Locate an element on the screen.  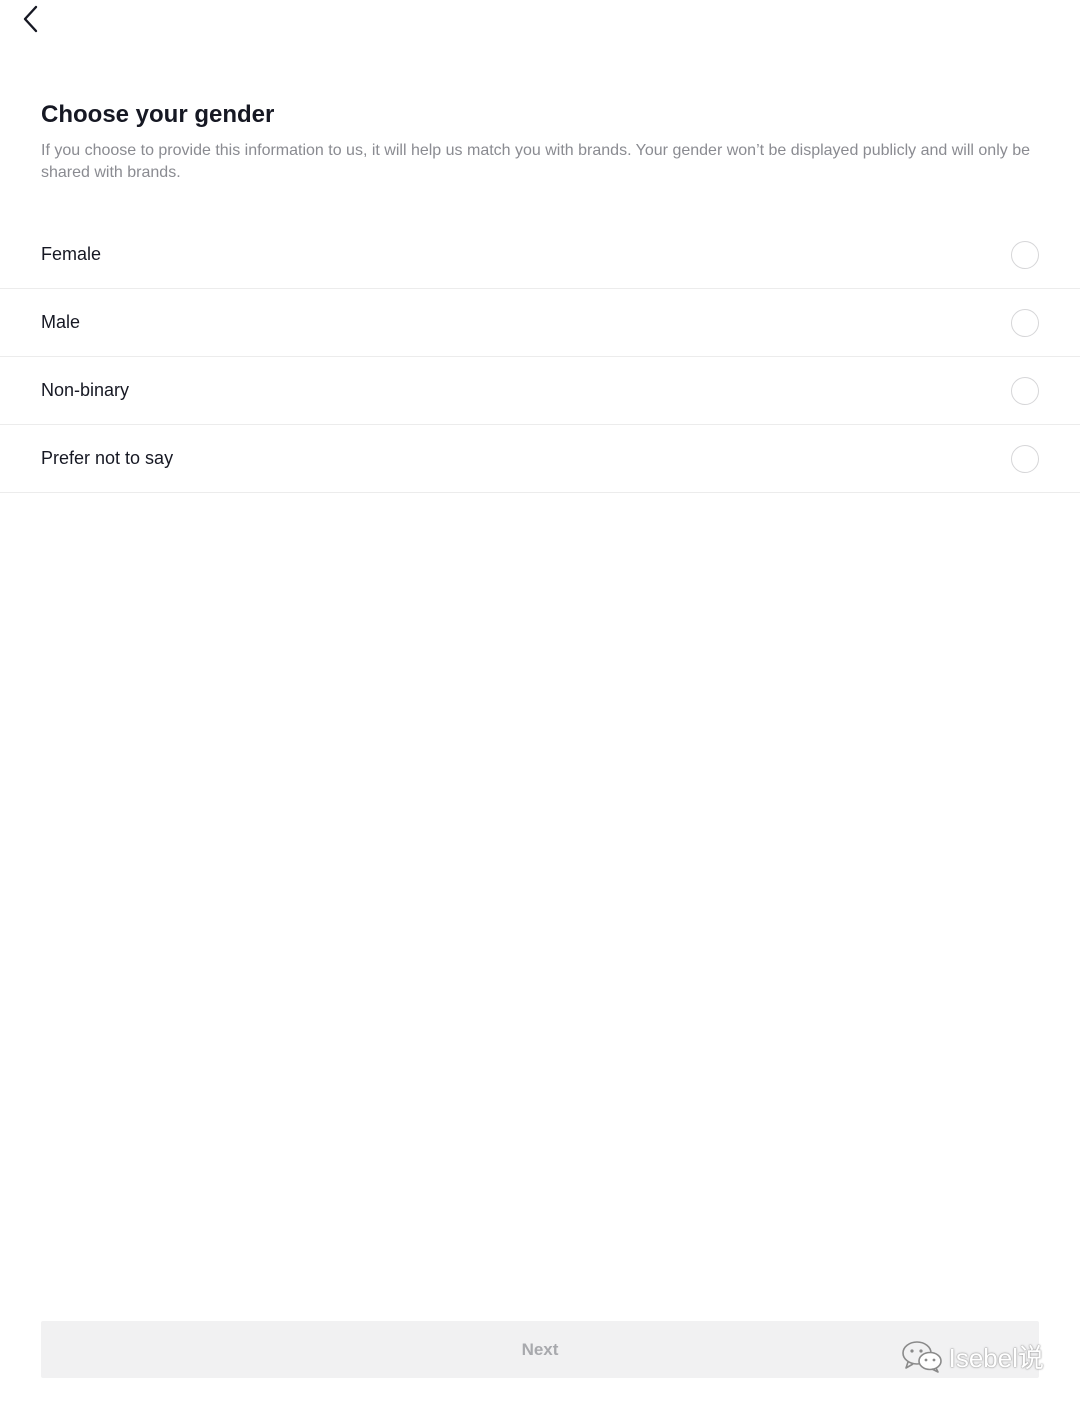
back-button is located at coordinates (31, 19).